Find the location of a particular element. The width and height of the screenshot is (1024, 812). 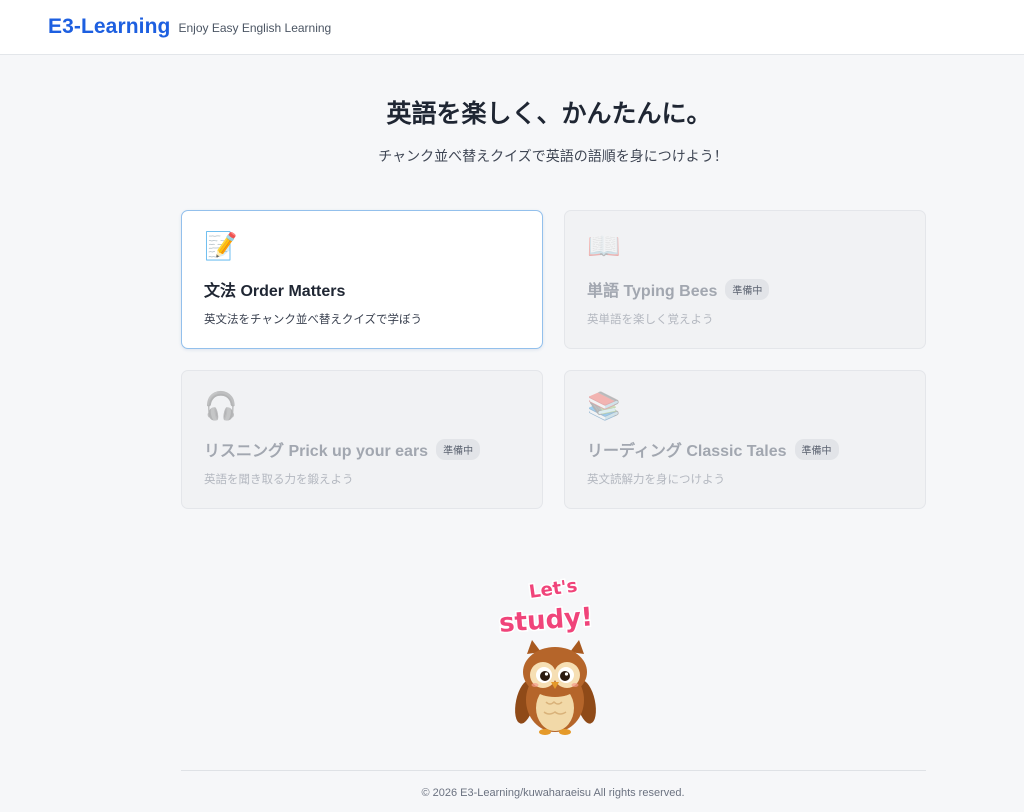

open-book-icon: 📖 is located at coordinates (604, 246).